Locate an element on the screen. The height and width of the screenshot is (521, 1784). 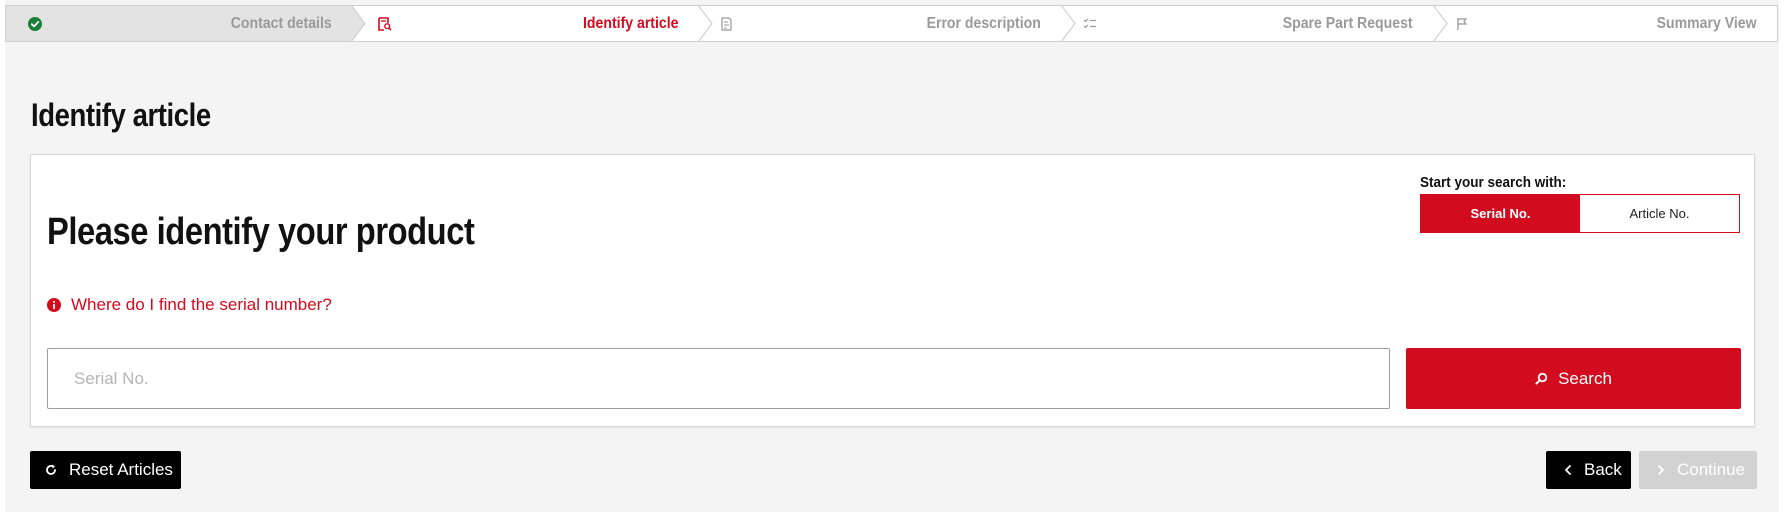
search-document-icon is located at coordinates (385, 24).